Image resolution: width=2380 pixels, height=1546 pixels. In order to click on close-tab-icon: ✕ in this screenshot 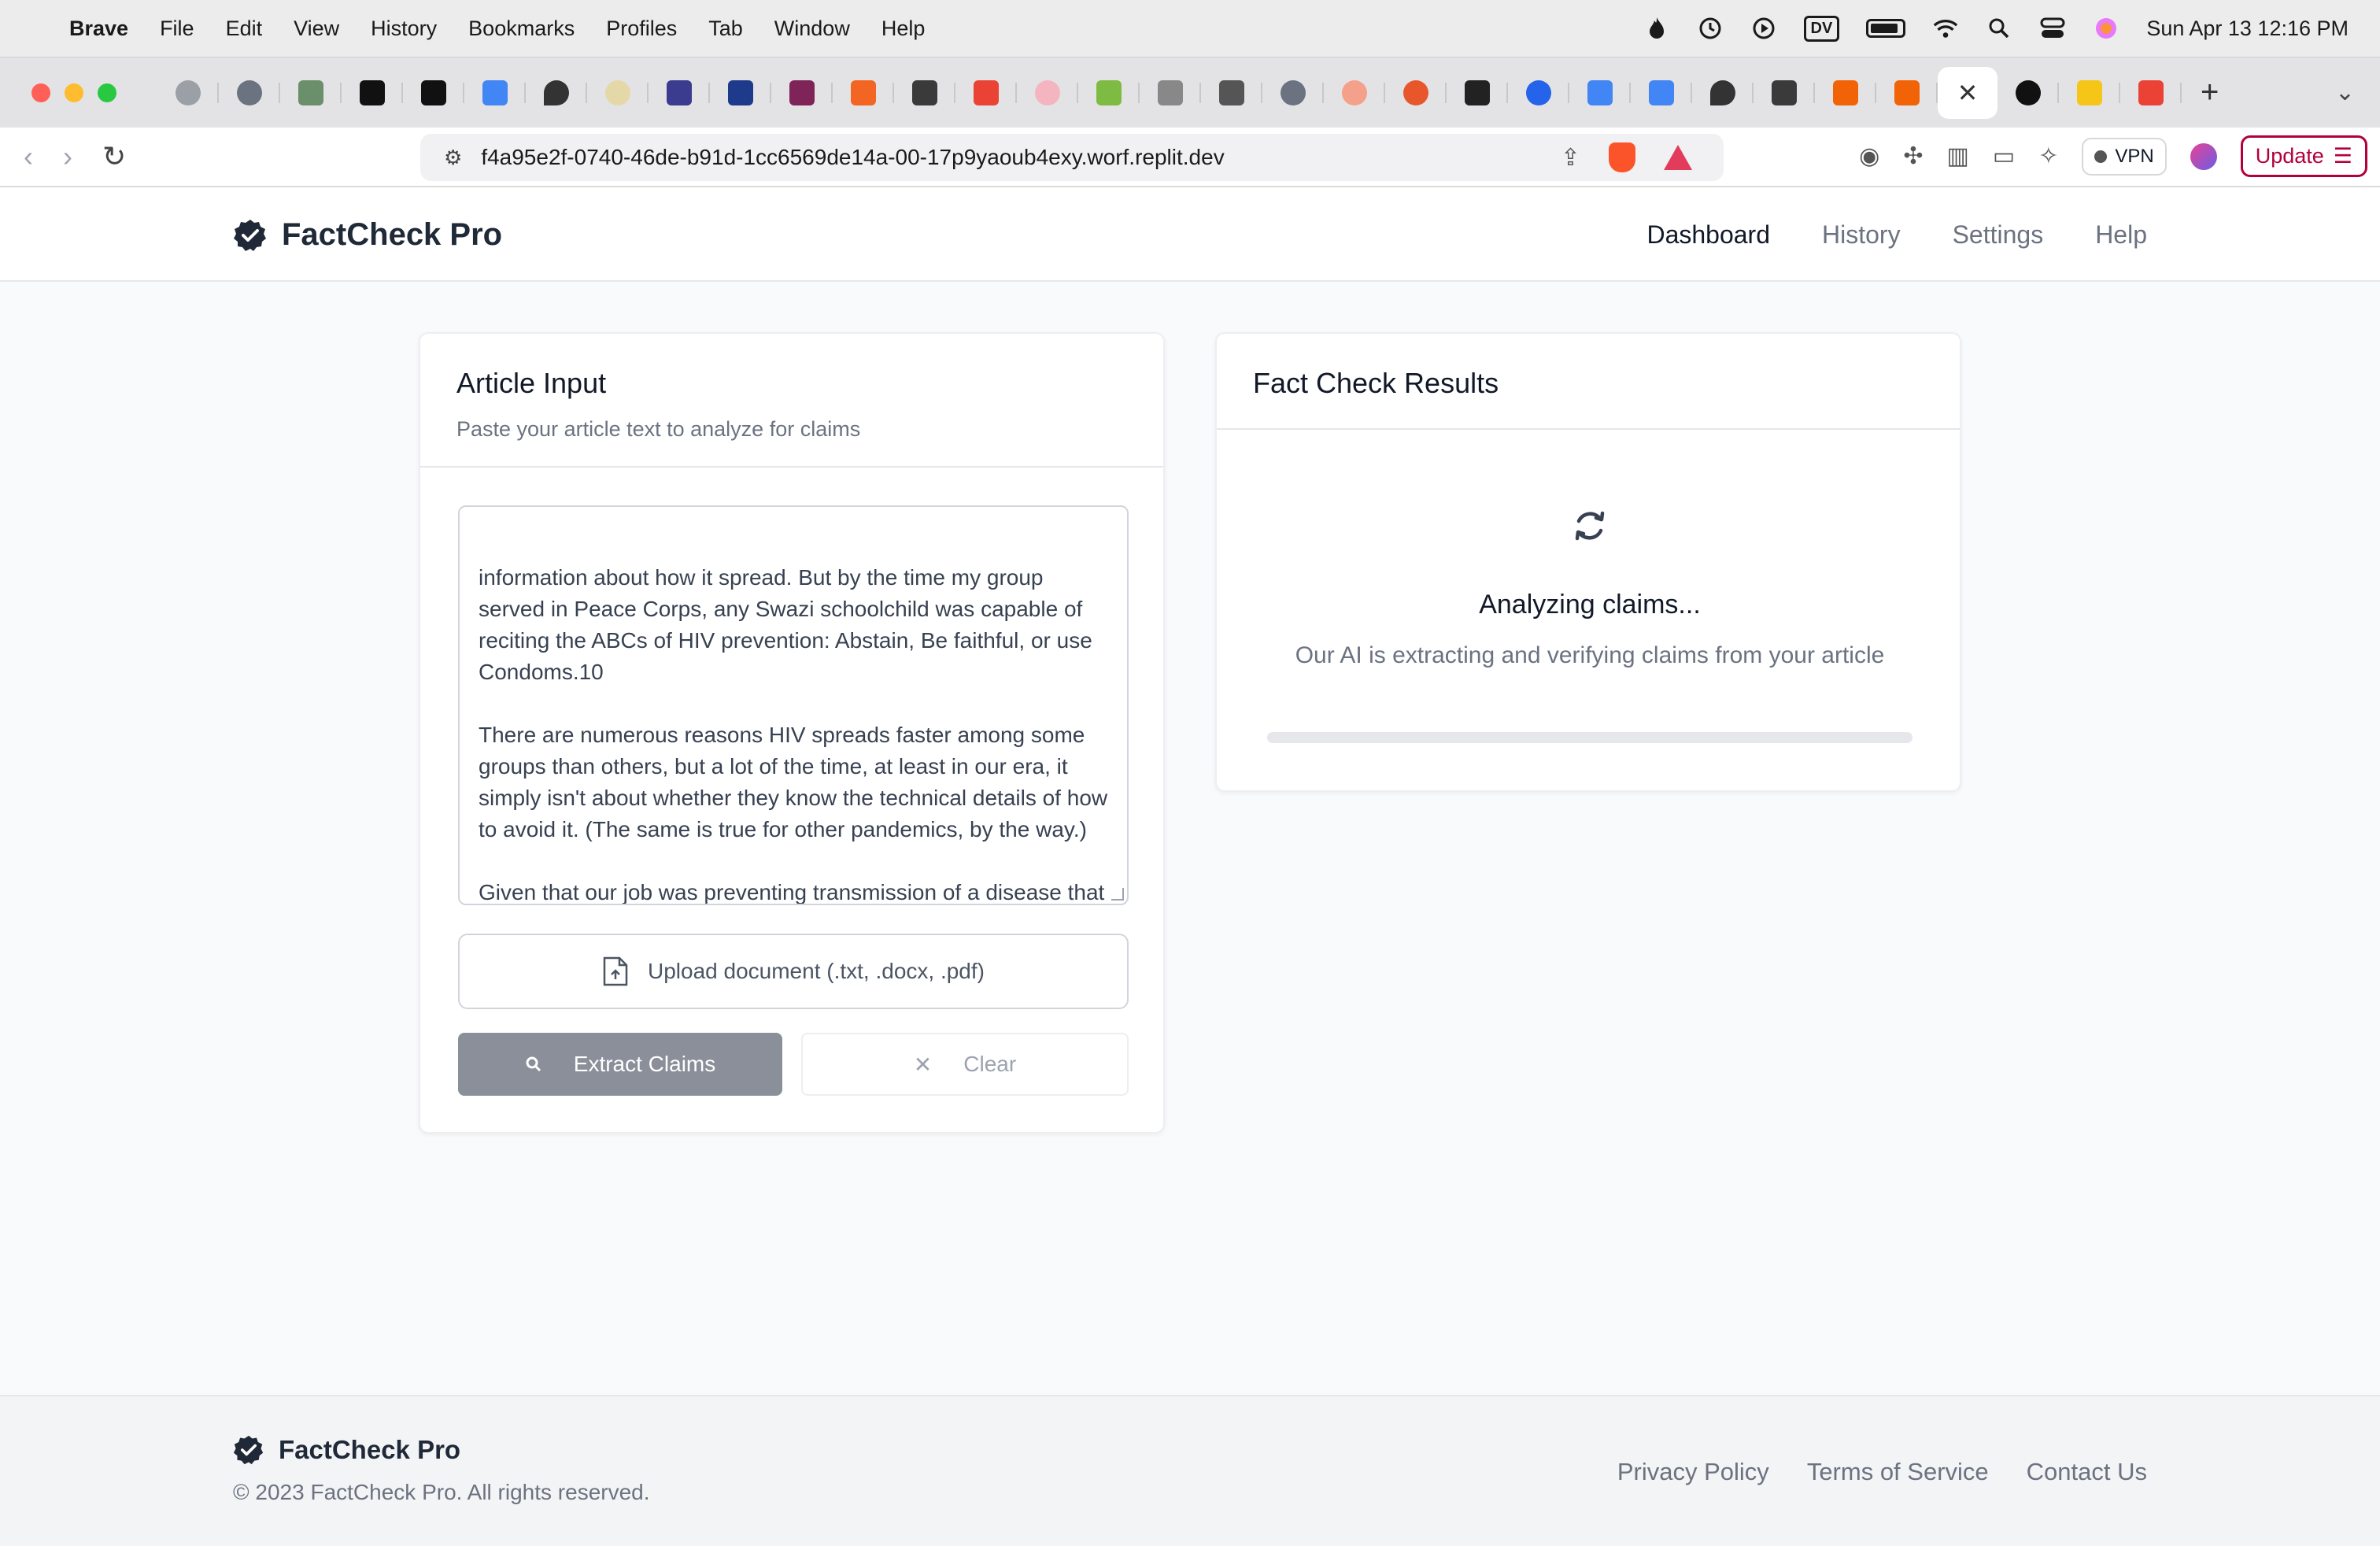, I will do `click(1968, 93)`.